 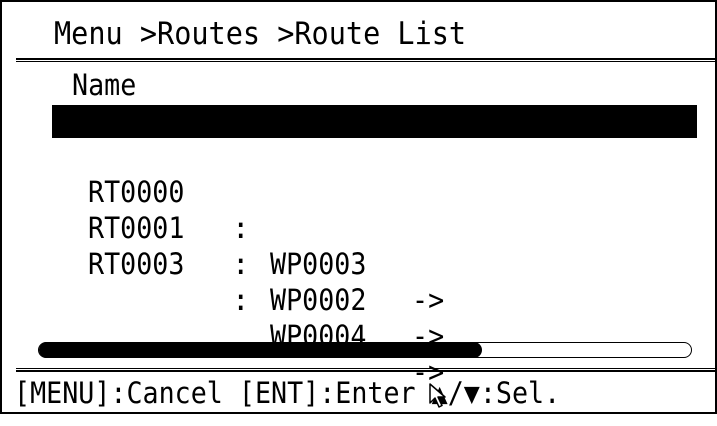 I want to click on column-header-name: Name, so click(x=104, y=85).